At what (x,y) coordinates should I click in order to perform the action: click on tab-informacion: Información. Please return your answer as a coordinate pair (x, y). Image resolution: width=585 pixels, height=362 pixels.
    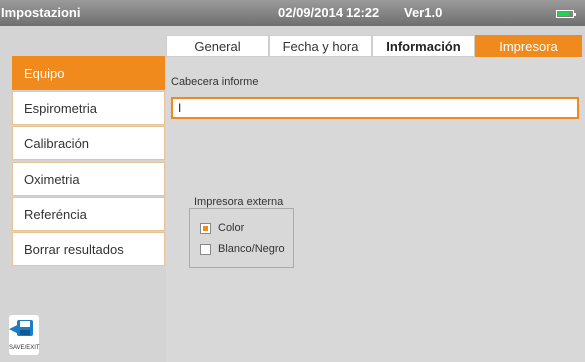
    Looking at the image, I should click on (423, 46).